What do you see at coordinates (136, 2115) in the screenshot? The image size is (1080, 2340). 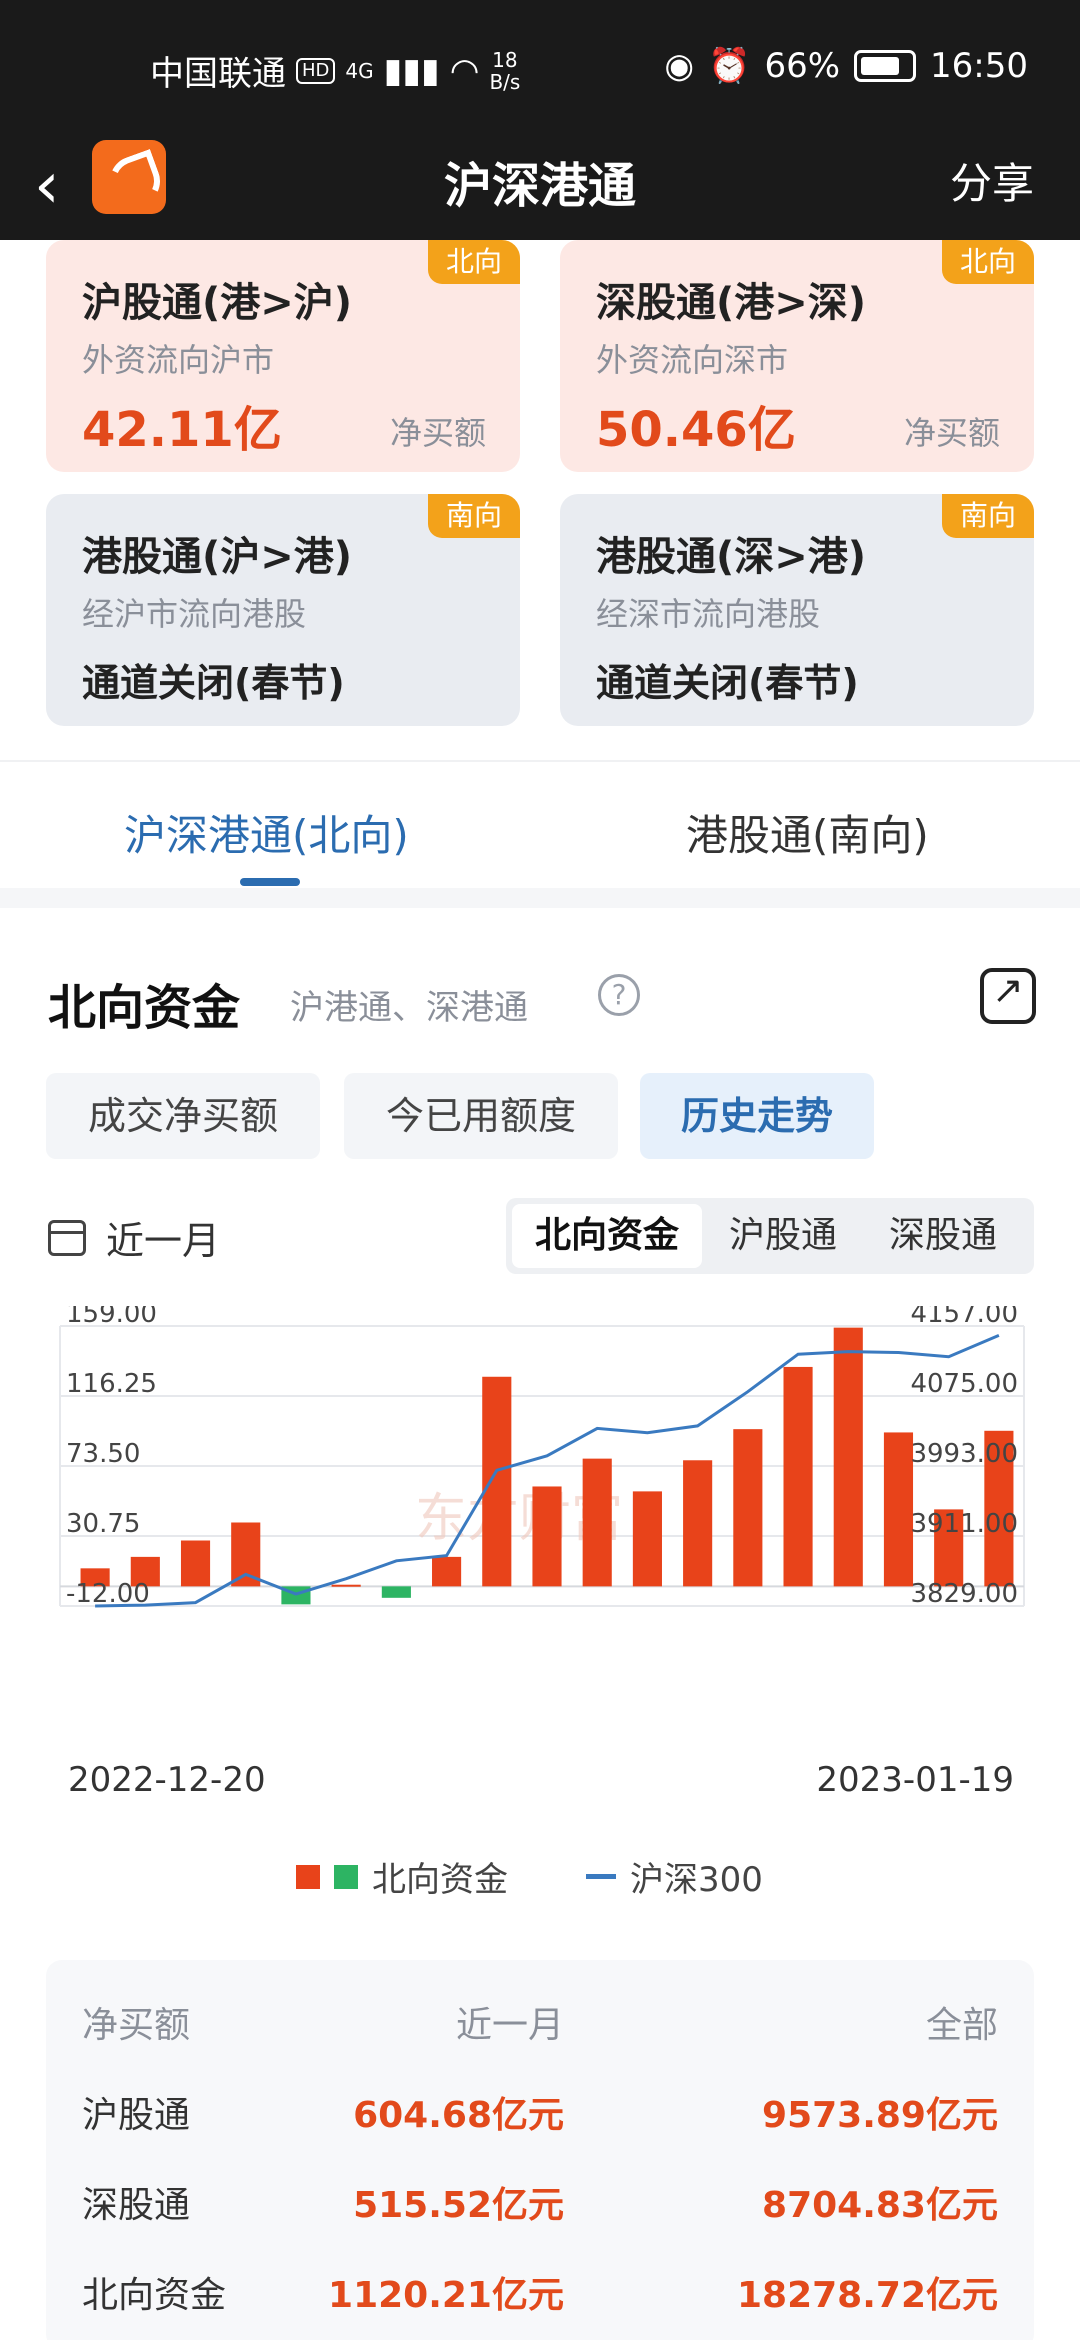 I see `table-cell: 沪股通` at bounding box center [136, 2115].